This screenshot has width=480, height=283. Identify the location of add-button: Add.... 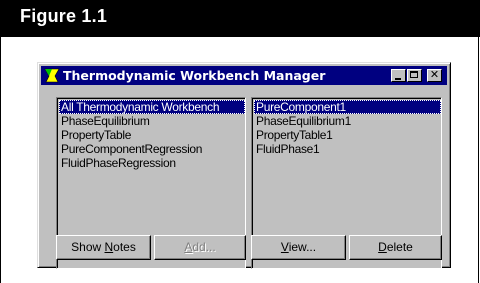
(200, 247).